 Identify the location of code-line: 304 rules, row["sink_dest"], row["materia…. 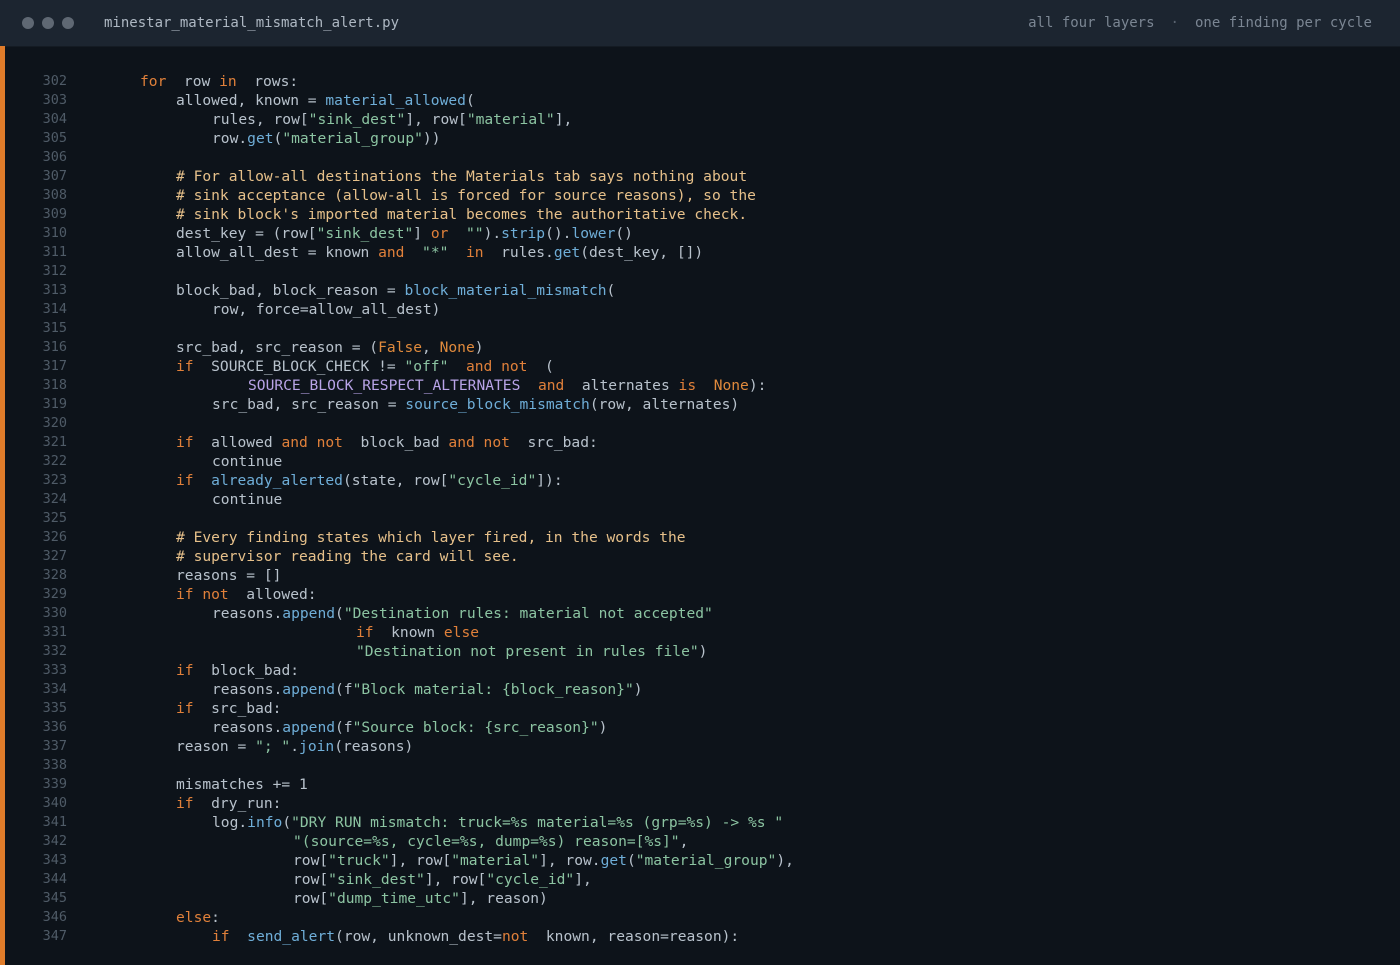
(700, 119).